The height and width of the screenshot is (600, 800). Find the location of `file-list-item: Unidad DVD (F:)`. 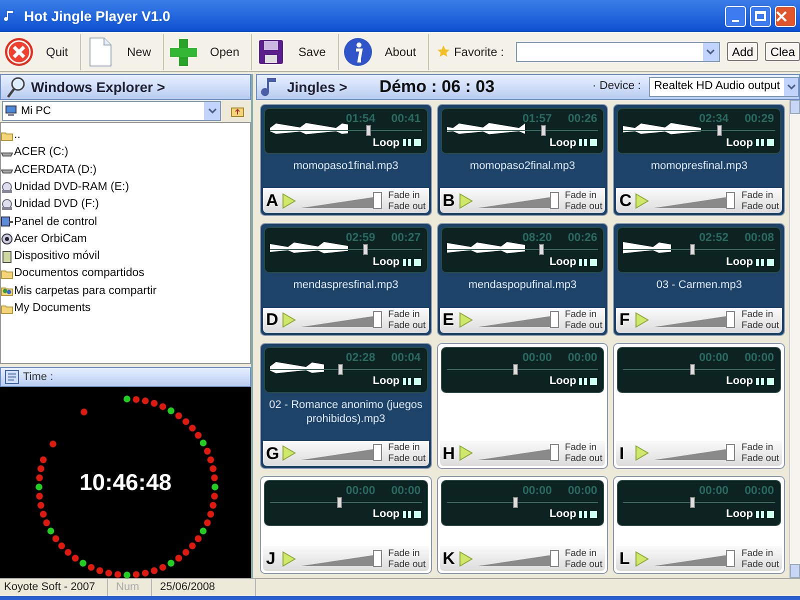

file-list-item: Unidad DVD (F:) is located at coordinates (56, 205).